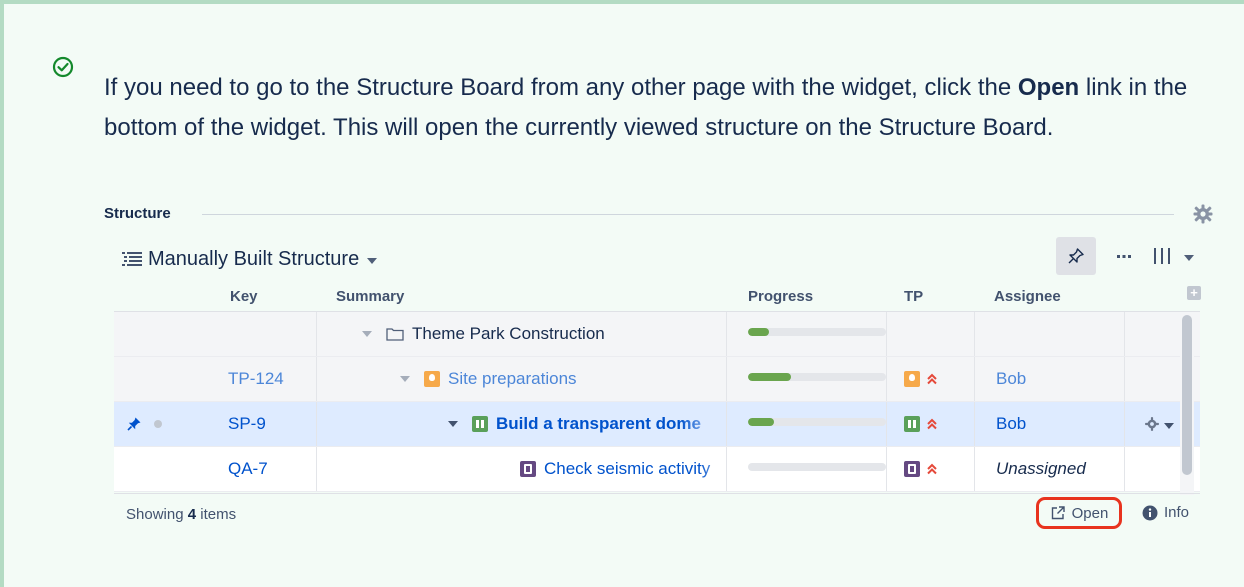 This screenshot has width=1244, height=587. I want to click on open-link: Open, so click(1079, 513).